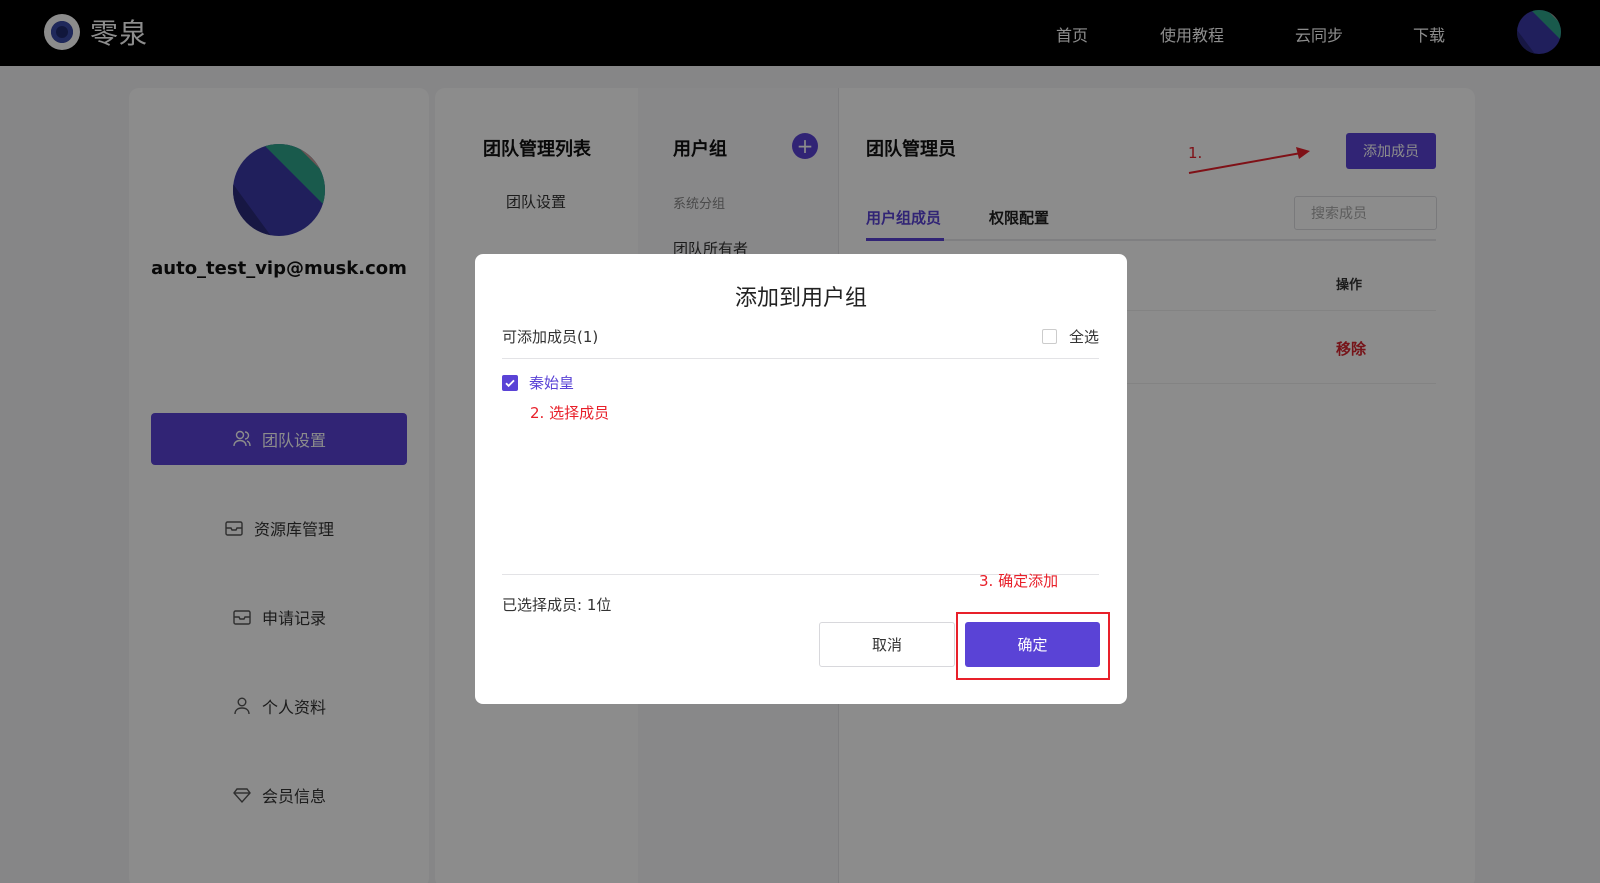 The height and width of the screenshot is (883, 1600). What do you see at coordinates (570, 413) in the screenshot?
I see `annotation-step2: 2. 选择成员` at bounding box center [570, 413].